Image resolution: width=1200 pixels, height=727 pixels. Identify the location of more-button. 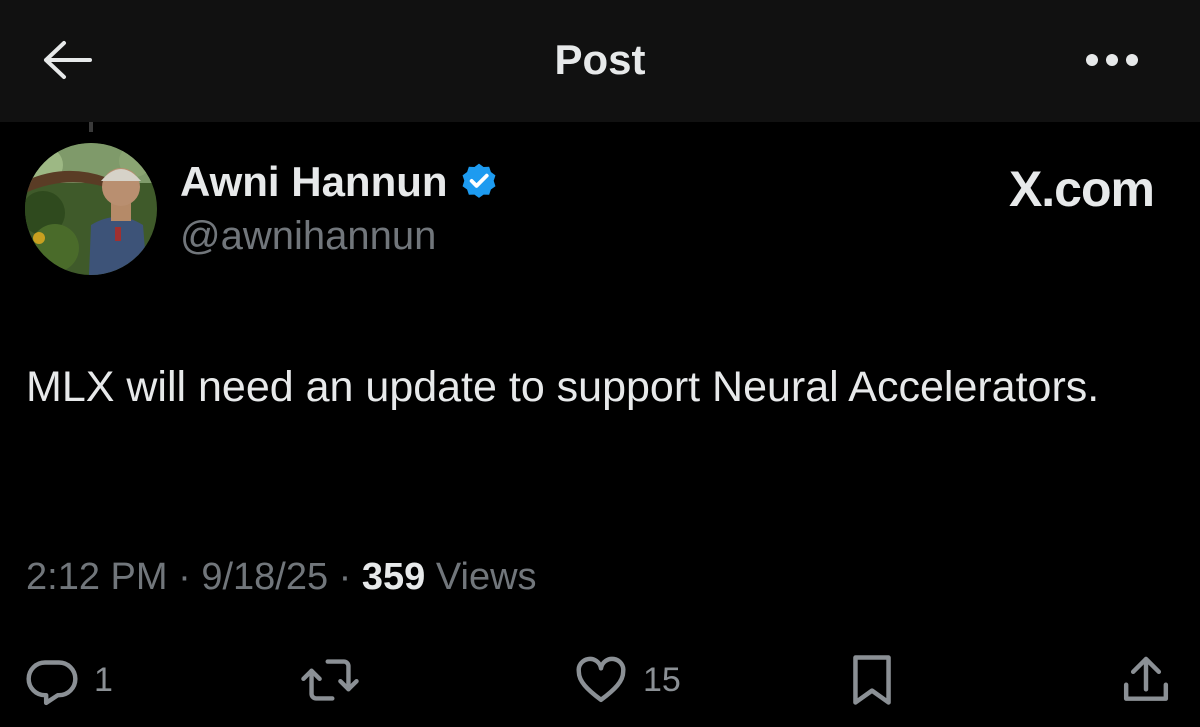
(1112, 62).